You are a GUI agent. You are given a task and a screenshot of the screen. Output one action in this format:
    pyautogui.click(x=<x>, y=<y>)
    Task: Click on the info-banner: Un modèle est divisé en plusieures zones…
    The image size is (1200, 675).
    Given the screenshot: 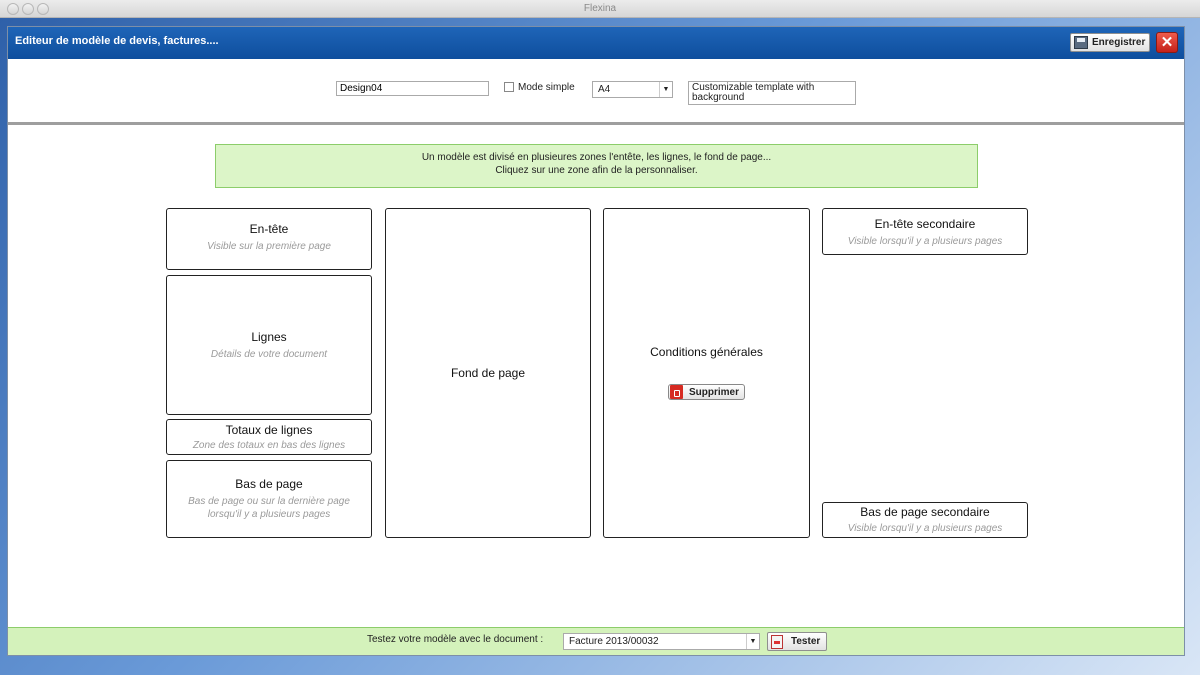 What is the action you would take?
    pyautogui.click(x=596, y=166)
    